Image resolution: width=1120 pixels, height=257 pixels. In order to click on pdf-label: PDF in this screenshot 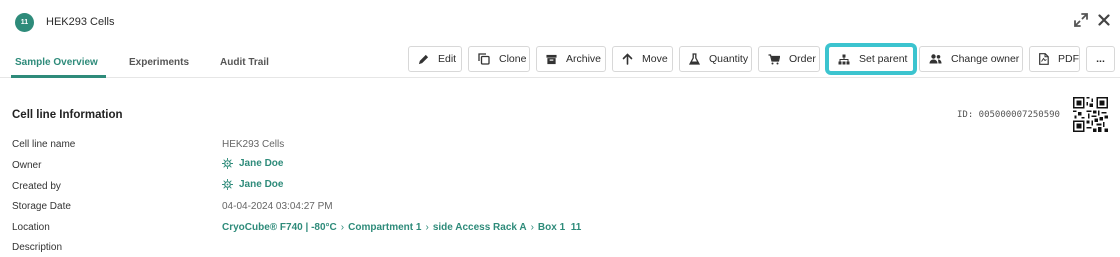, I will do `click(1068, 59)`.